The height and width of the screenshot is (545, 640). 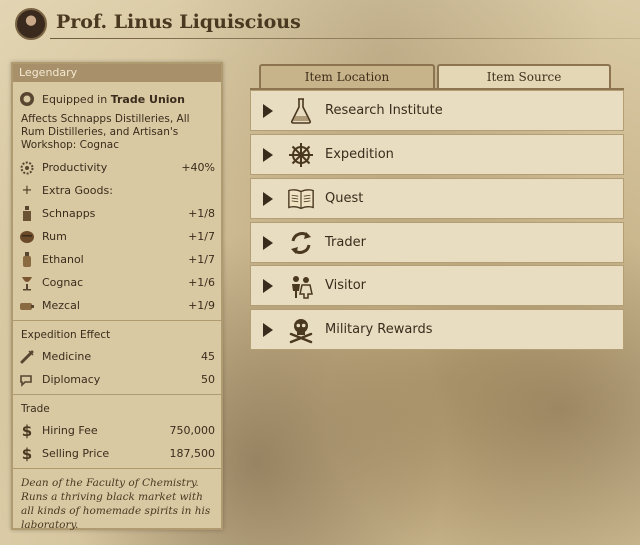 I want to click on productivity-label: Productivity, so click(x=75, y=167).